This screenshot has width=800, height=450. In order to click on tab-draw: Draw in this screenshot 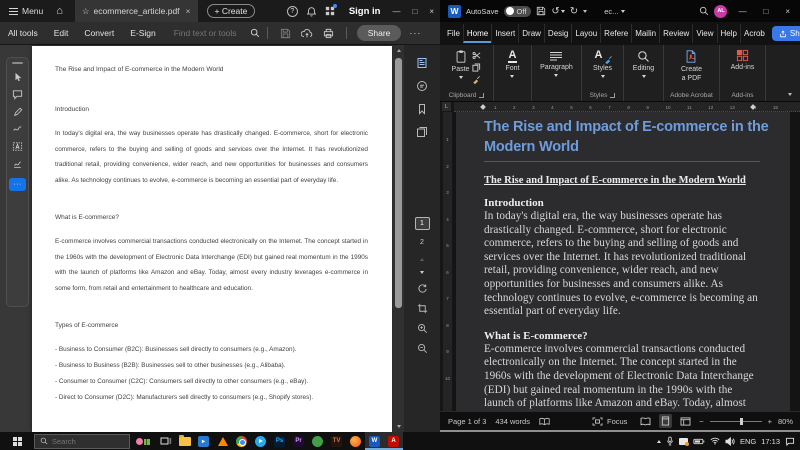, I will do `click(531, 33)`.